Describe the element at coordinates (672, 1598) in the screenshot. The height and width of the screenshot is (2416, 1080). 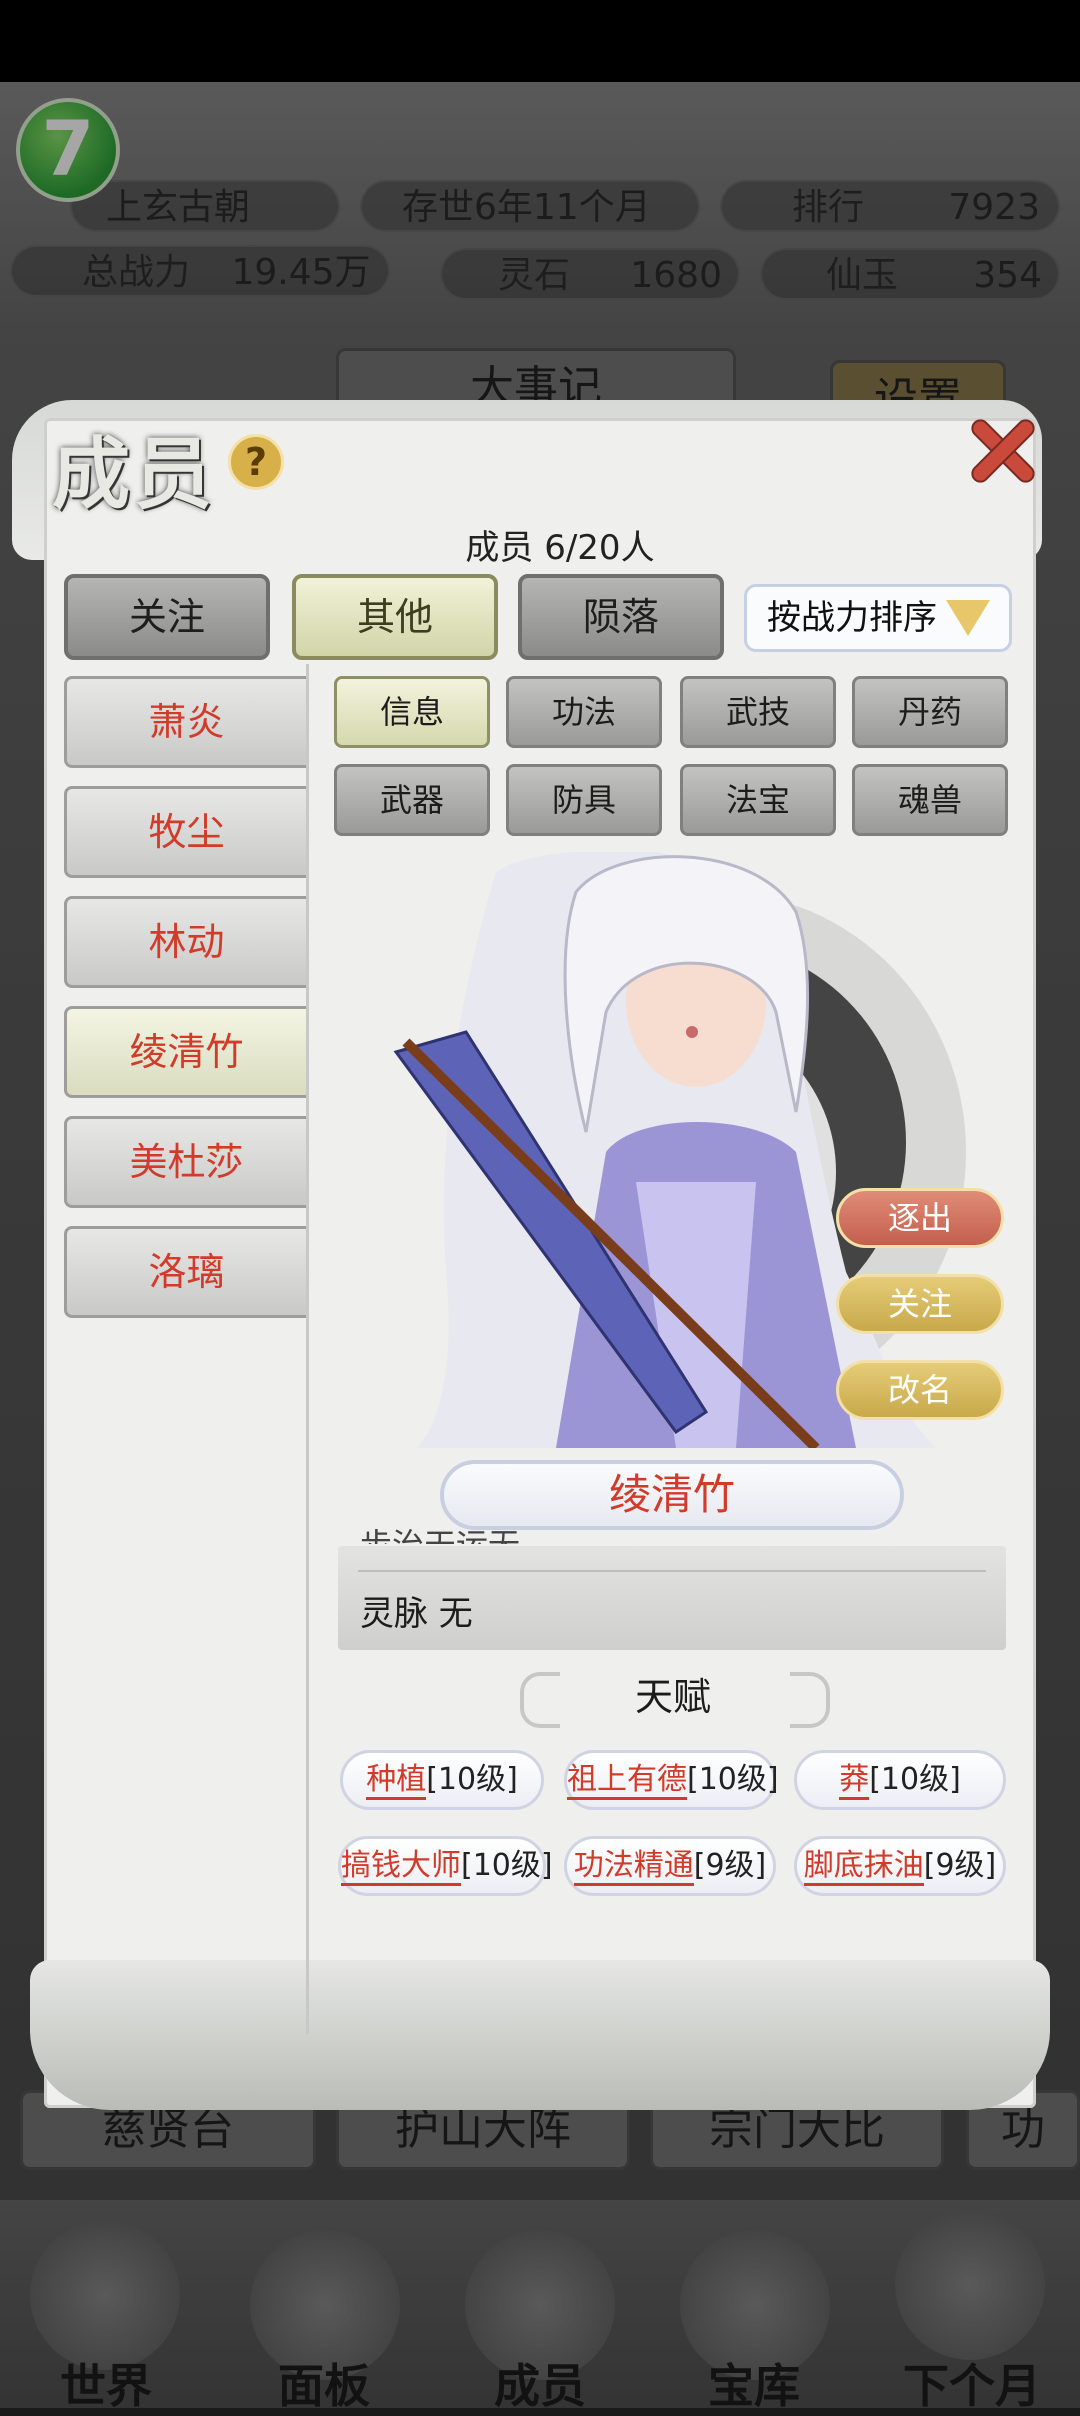
I see `info-list: 灵脉 无` at that location.